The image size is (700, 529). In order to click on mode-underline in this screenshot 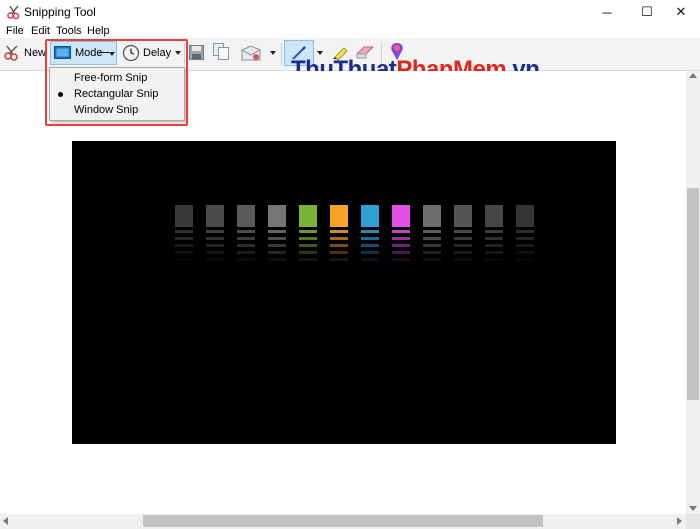, I will do `click(104, 52)`.